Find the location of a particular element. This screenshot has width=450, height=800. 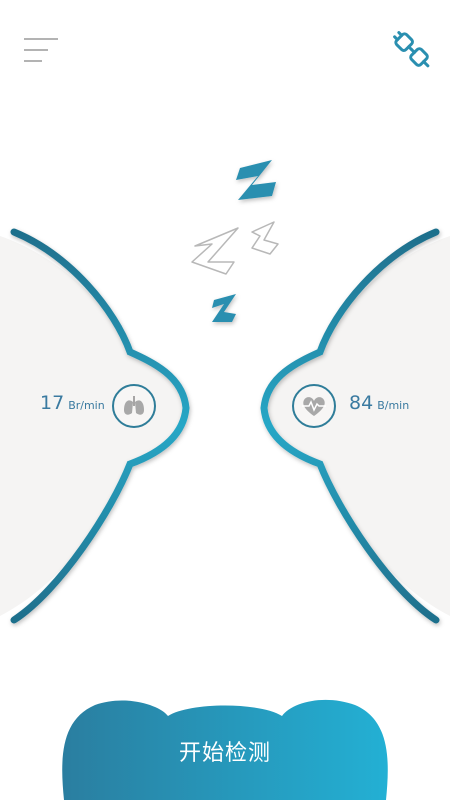

plug-connect-icon is located at coordinates (411, 49).